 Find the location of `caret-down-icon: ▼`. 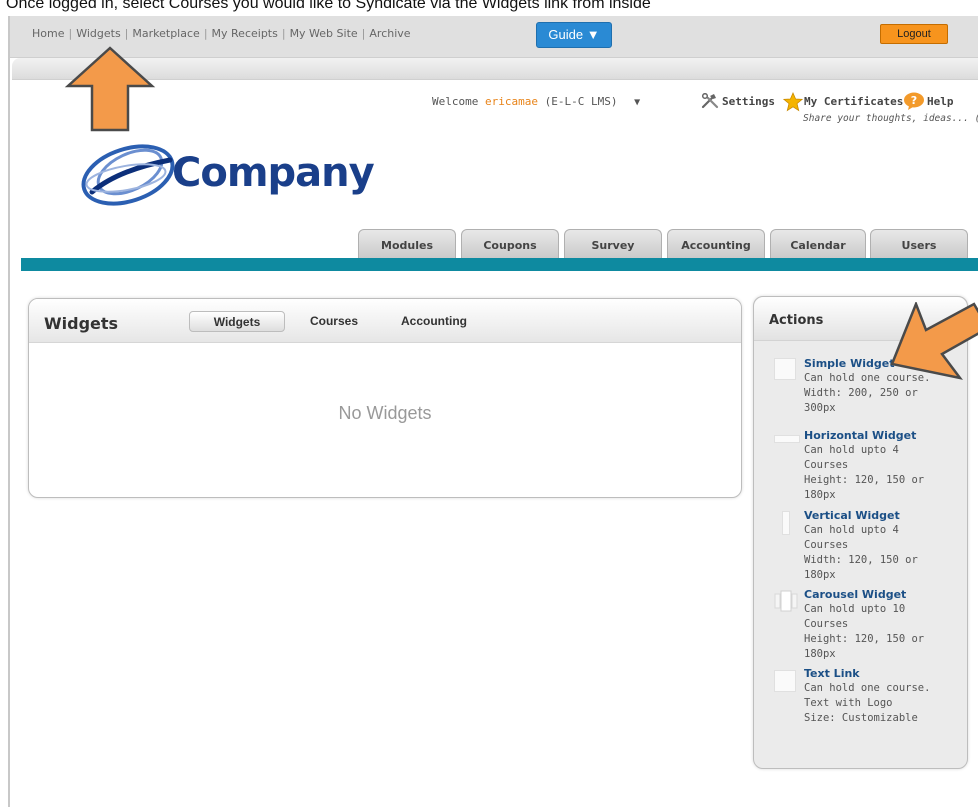

caret-down-icon: ▼ is located at coordinates (637, 102).